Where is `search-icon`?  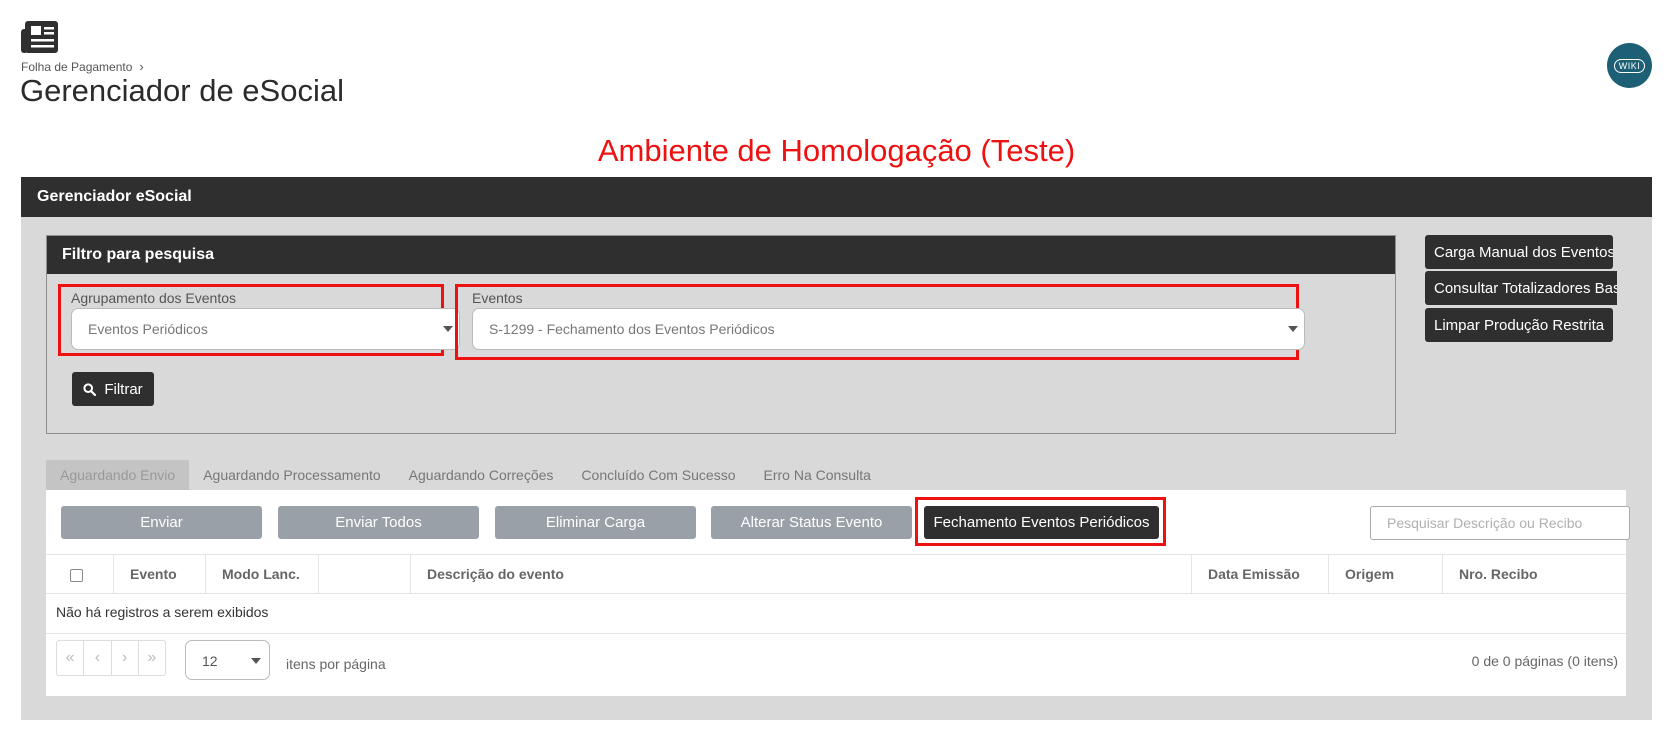 search-icon is located at coordinates (90, 389).